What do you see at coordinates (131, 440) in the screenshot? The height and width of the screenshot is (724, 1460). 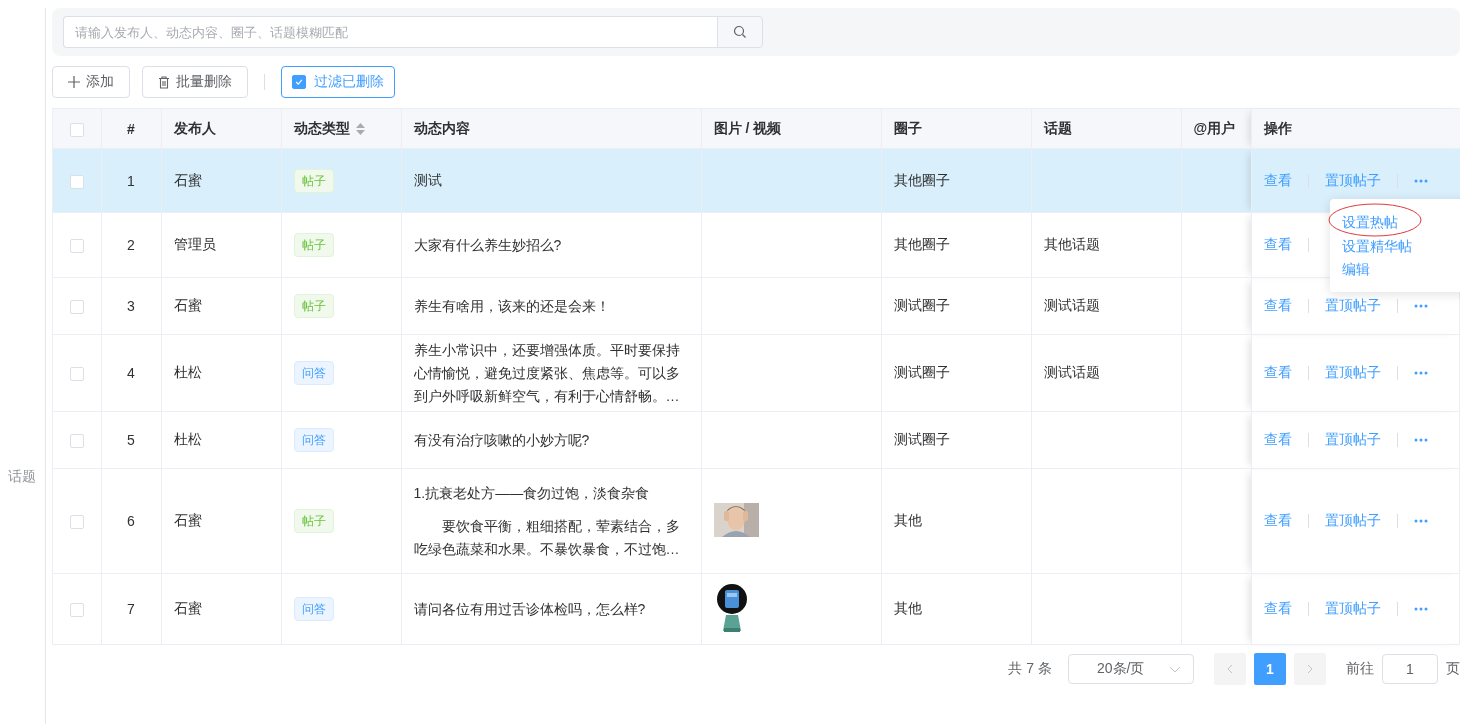 I see `row-number: 5` at bounding box center [131, 440].